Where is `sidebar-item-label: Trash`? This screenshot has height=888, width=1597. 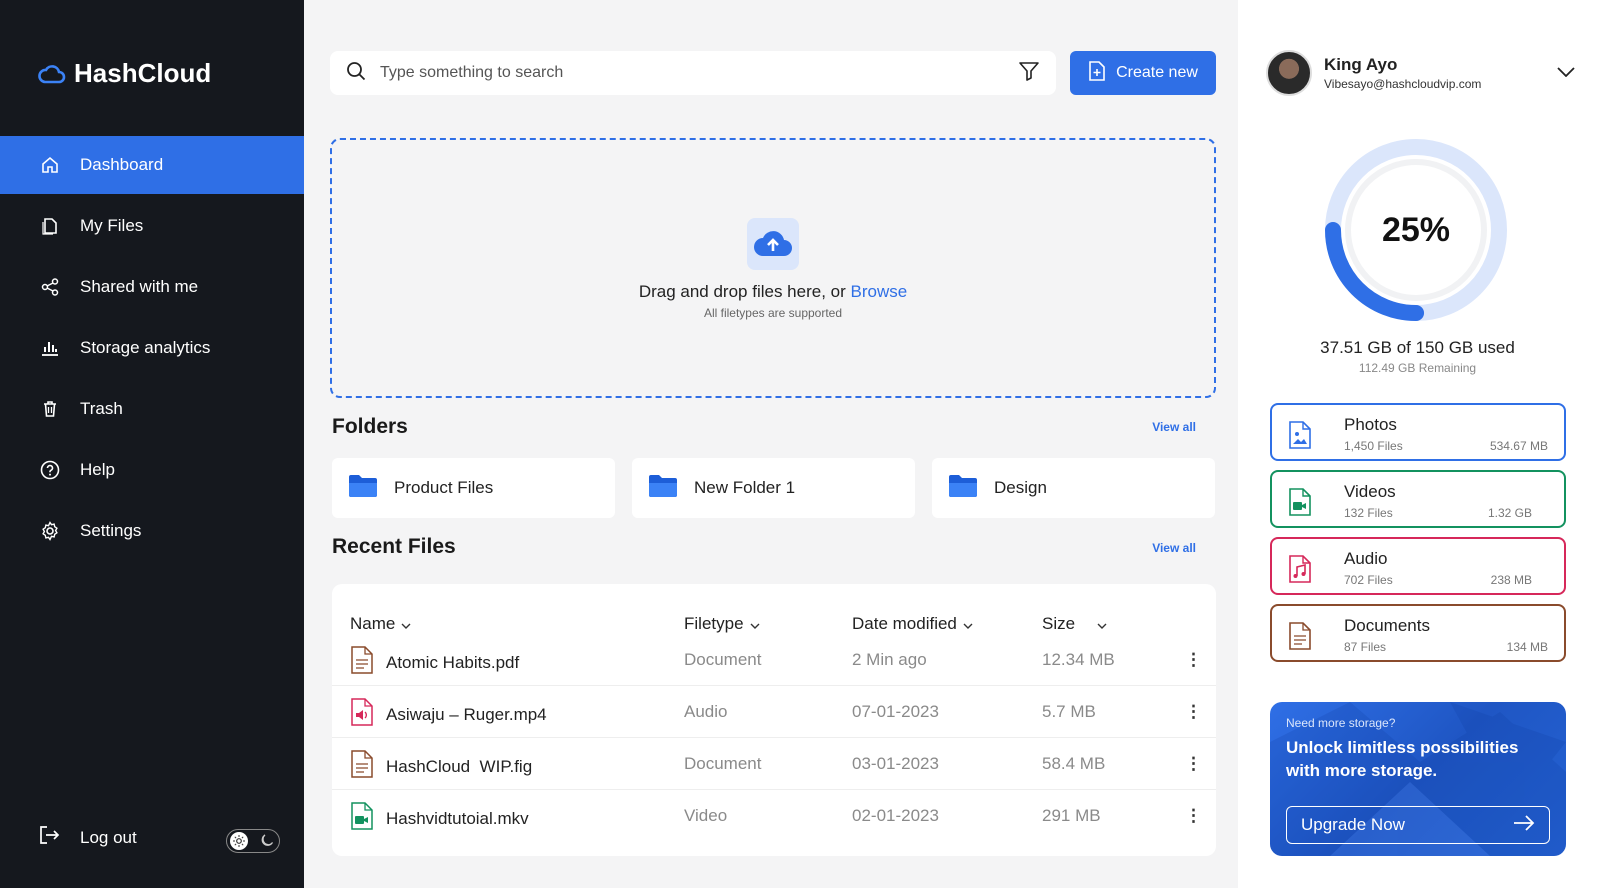 sidebar-item-label: Trash is located at coordinates (101, 408).